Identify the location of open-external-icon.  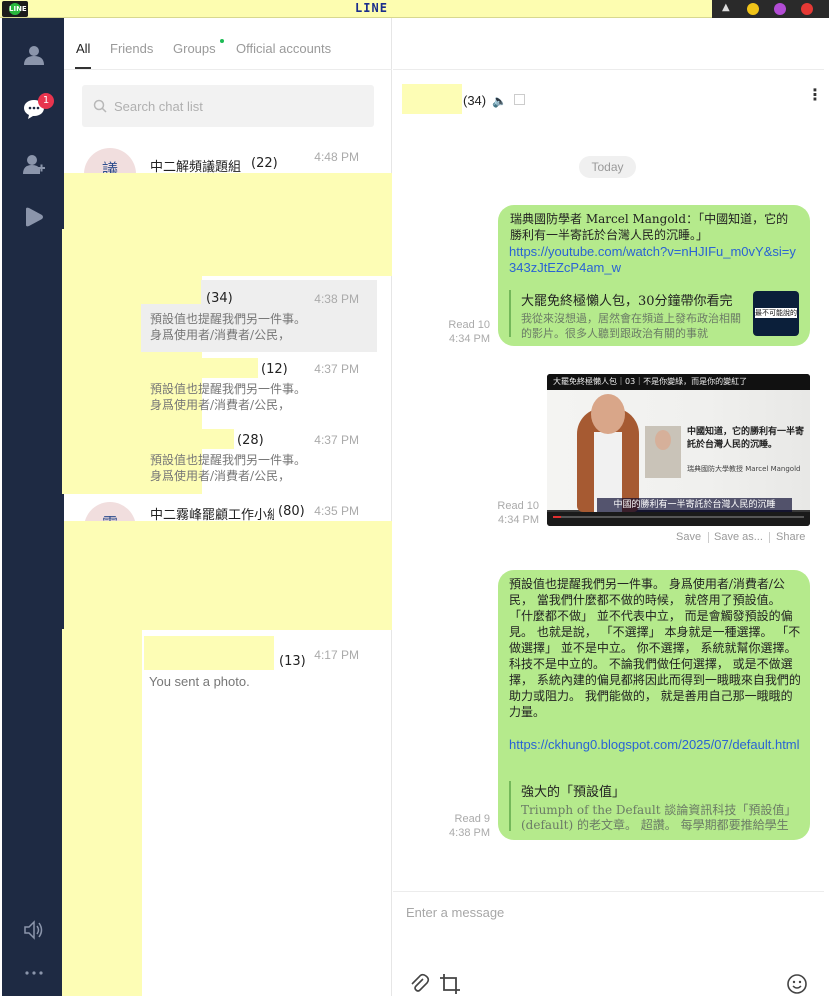
(519, 99).